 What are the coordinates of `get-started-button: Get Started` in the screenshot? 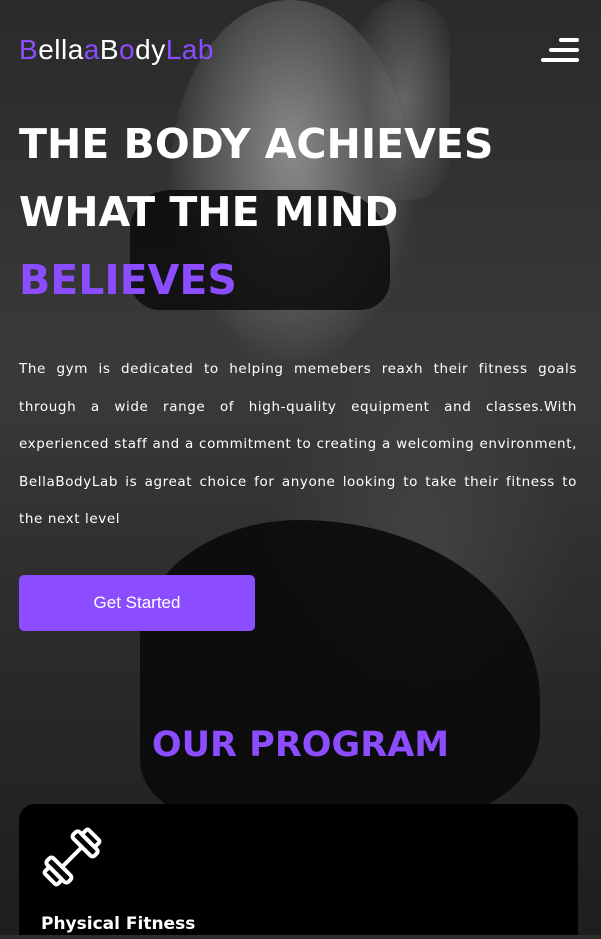 It's located at (137, 603).